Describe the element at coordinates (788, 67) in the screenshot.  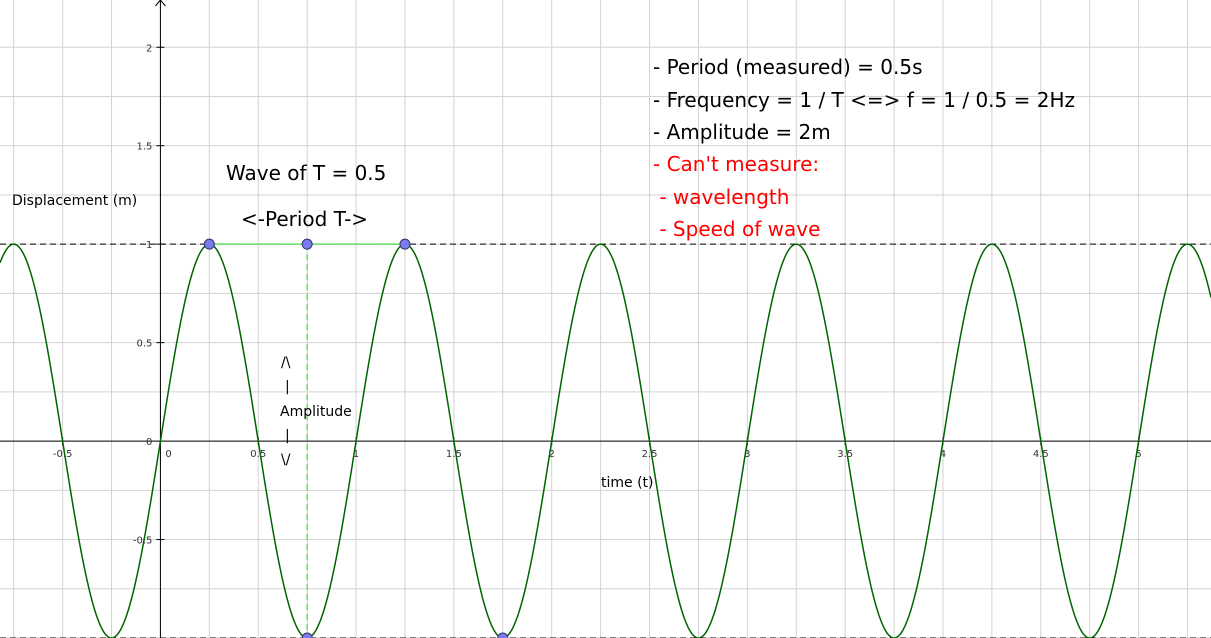
I see `note-period: - Period (measured) = 0.5s` at that location.